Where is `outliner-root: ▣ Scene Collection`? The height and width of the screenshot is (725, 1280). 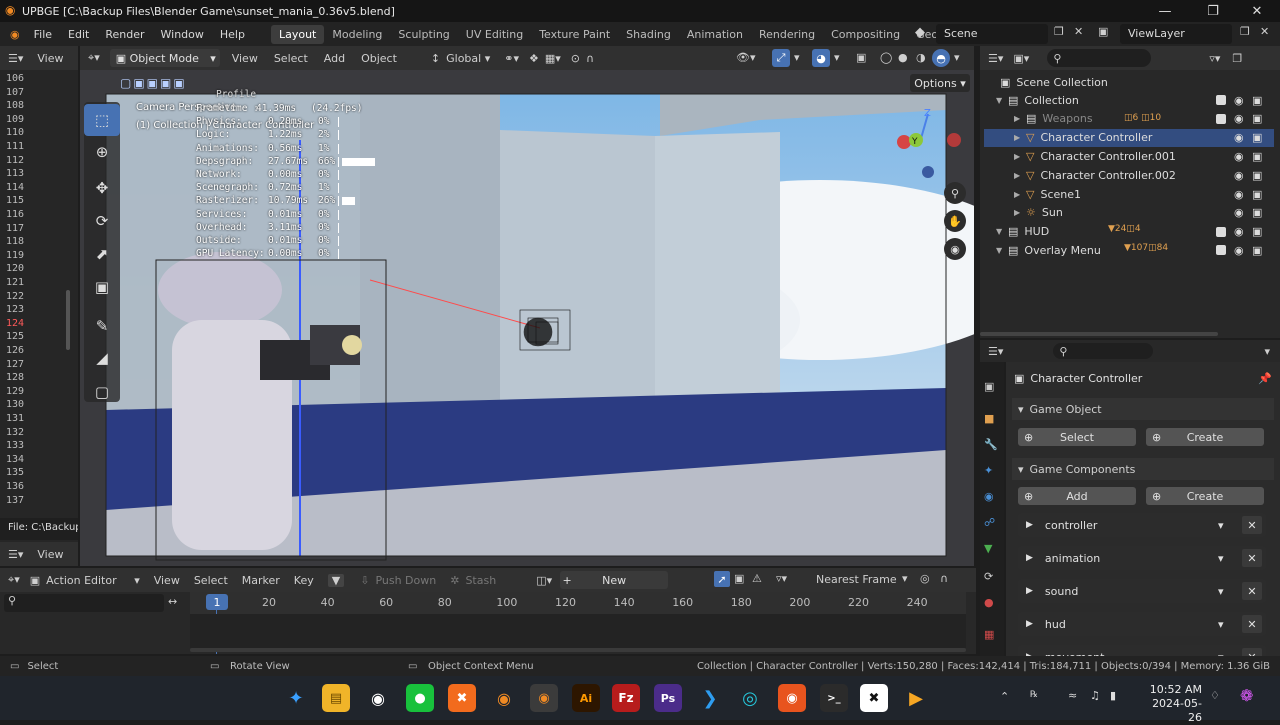
outliner-root: ▣ Scene Collection is located at coordinates (1129, 82).